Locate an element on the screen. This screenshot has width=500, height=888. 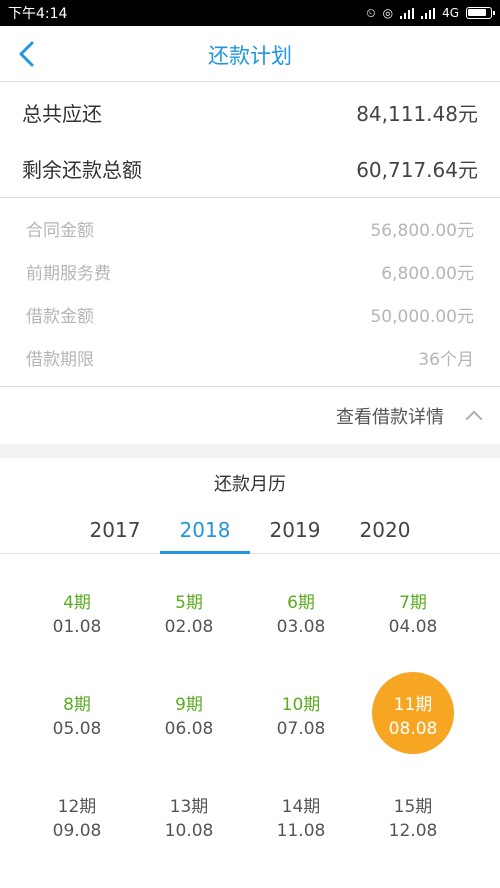
calendar-item-current: 11期 08.08 is located at coordinates (413, 713).